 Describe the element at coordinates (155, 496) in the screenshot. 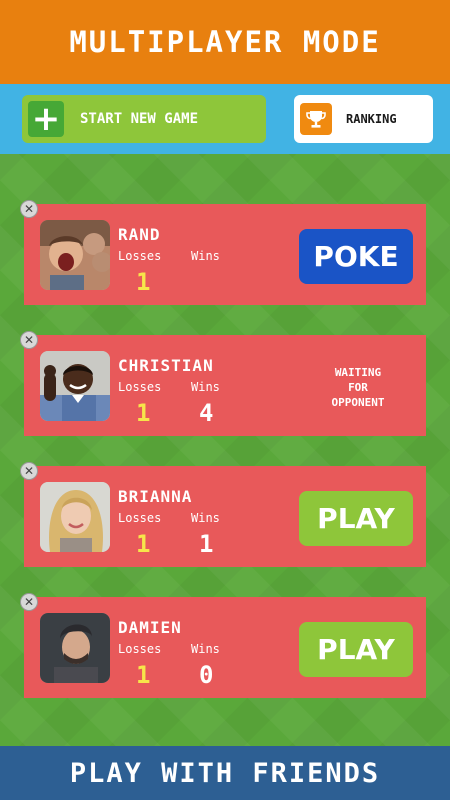

I see `player-name: BRIANNA` at that location.